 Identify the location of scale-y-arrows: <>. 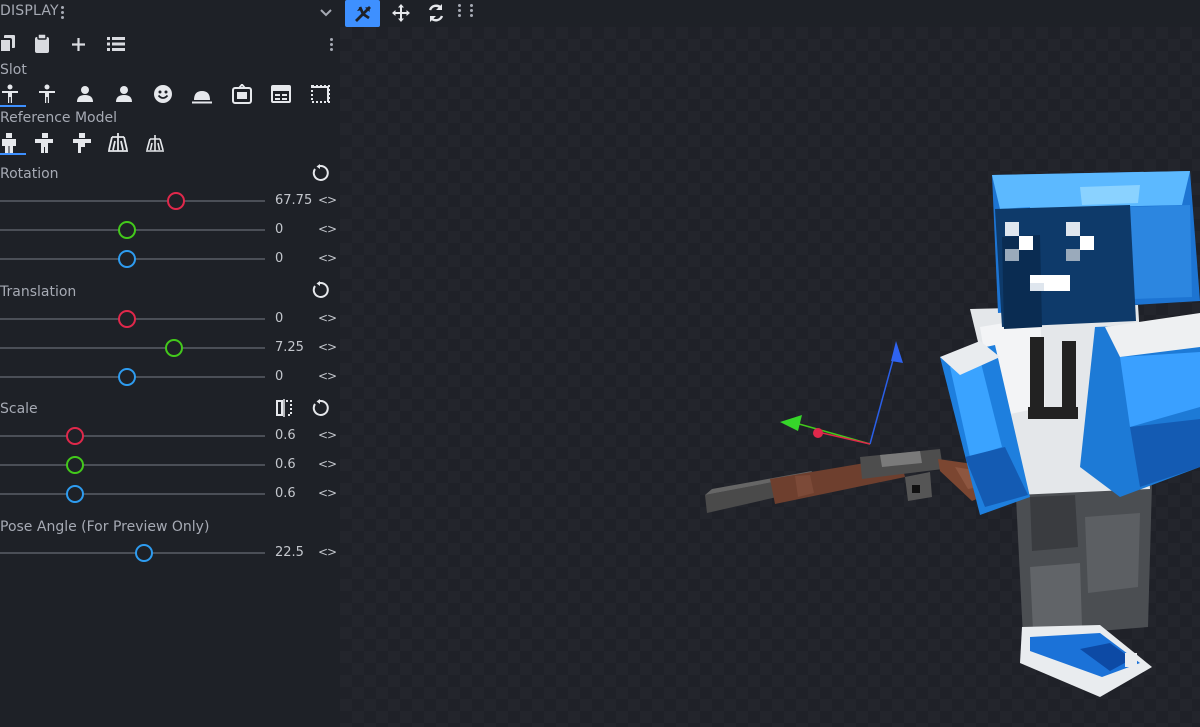
(327, 464).